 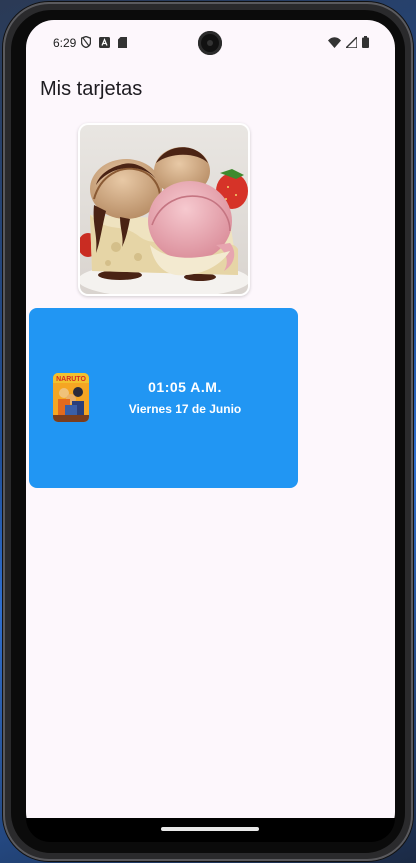 I want to click on image-card, so click(x=164, y=209).